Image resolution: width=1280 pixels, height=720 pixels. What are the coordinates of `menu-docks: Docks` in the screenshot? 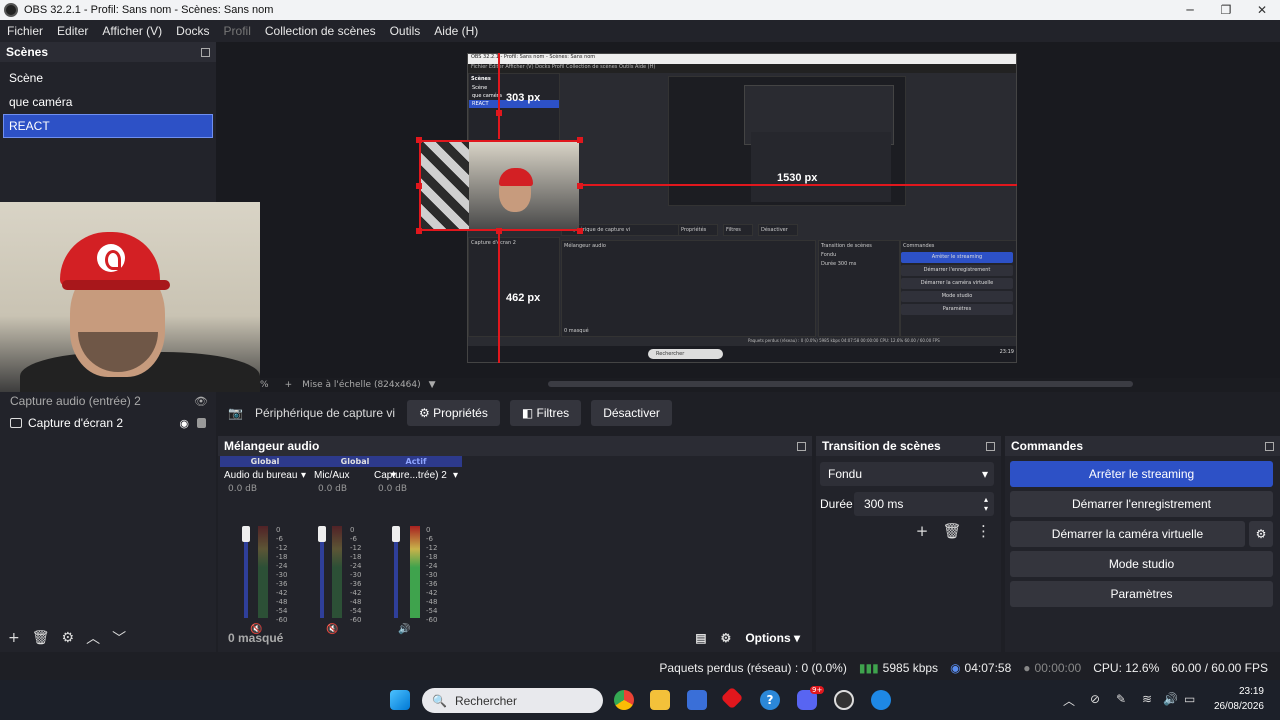 It's located at (192, 31).